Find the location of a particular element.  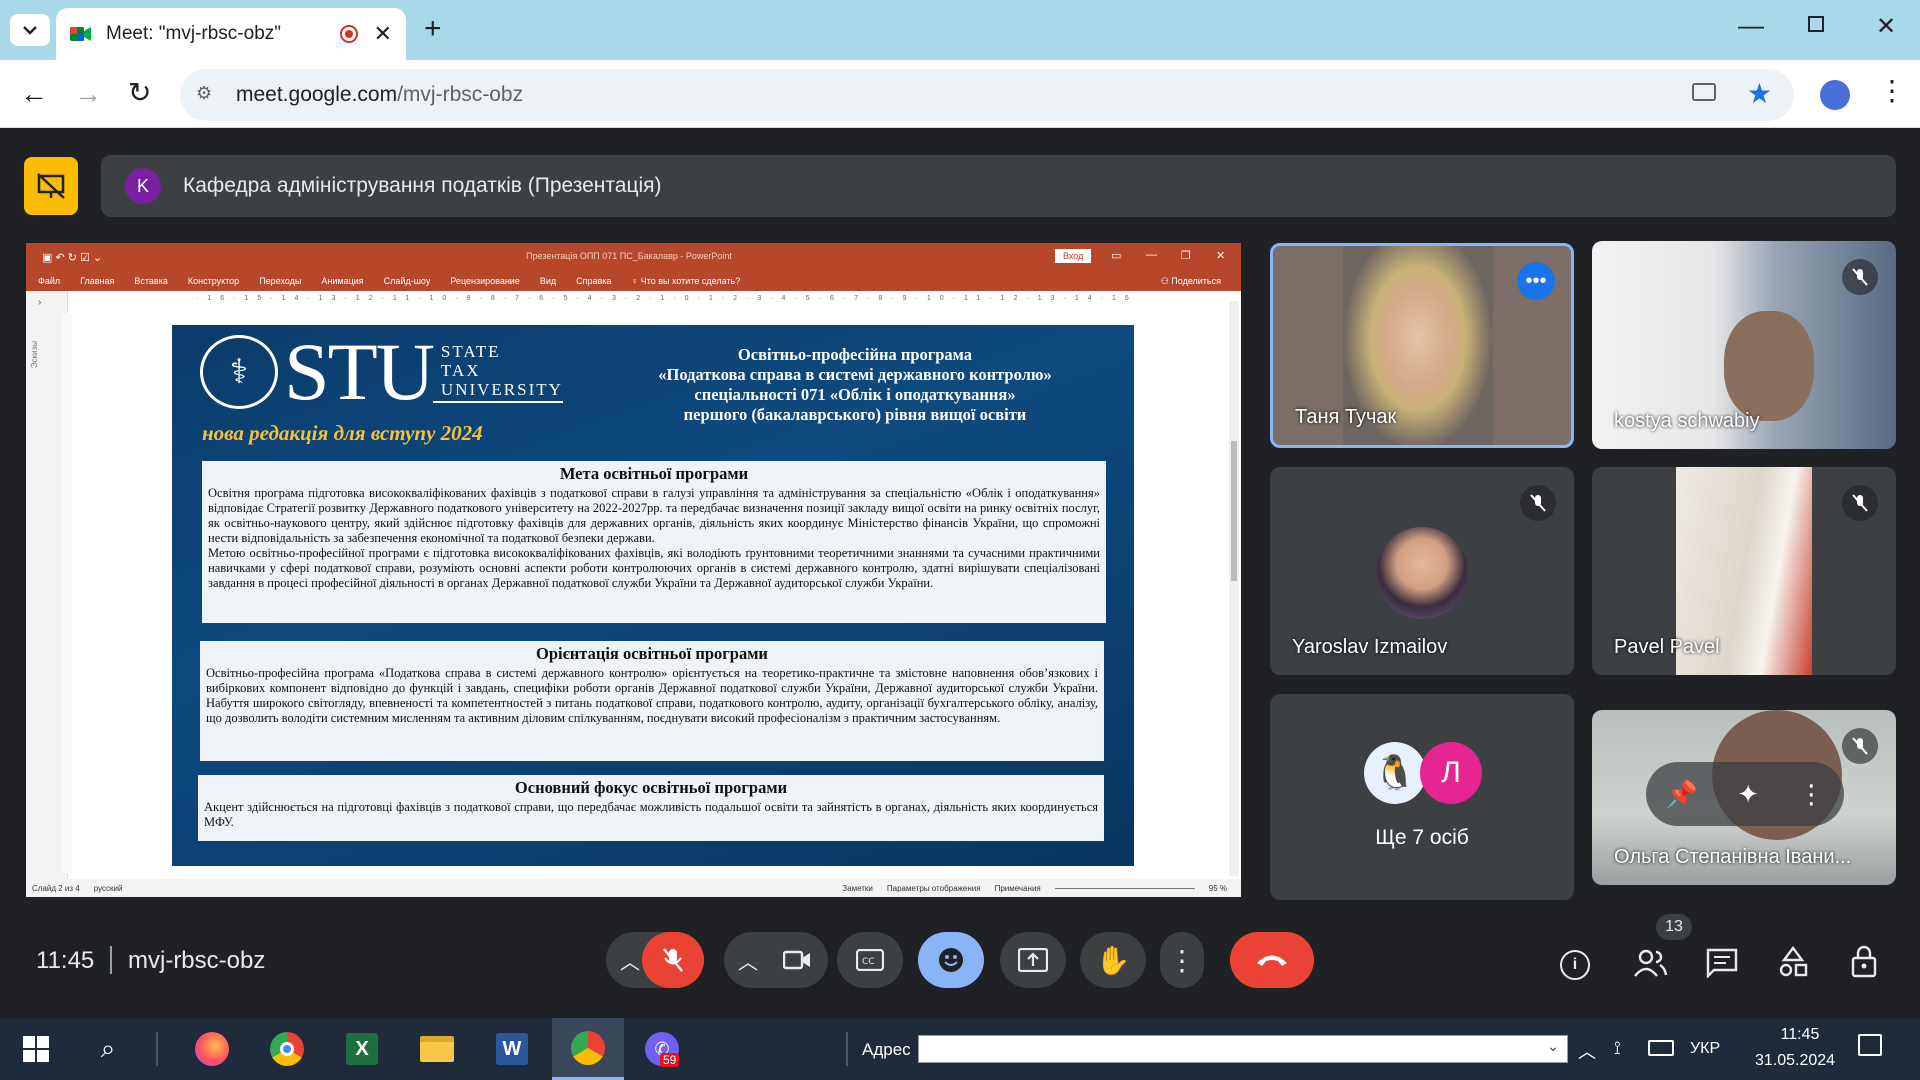

presentation-badge is located at coordinates (51, 186).